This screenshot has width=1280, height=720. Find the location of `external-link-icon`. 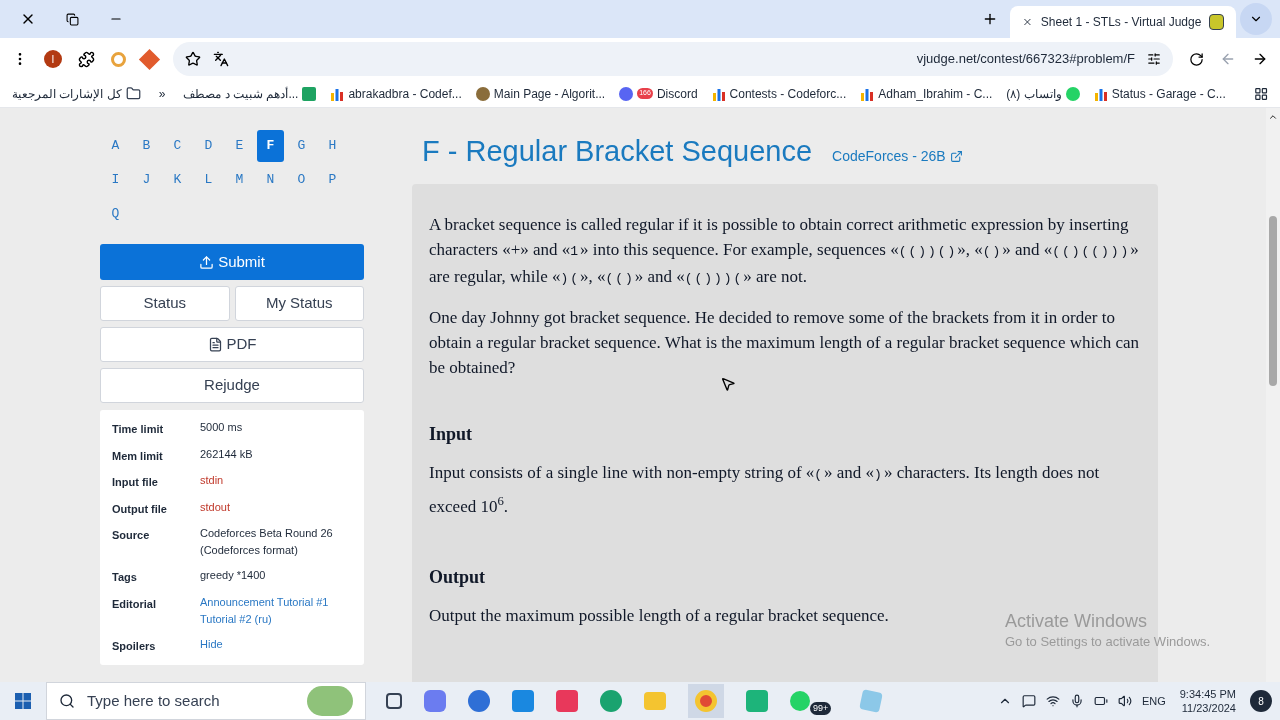

external-link-icon is located at coordinates (956, 156).